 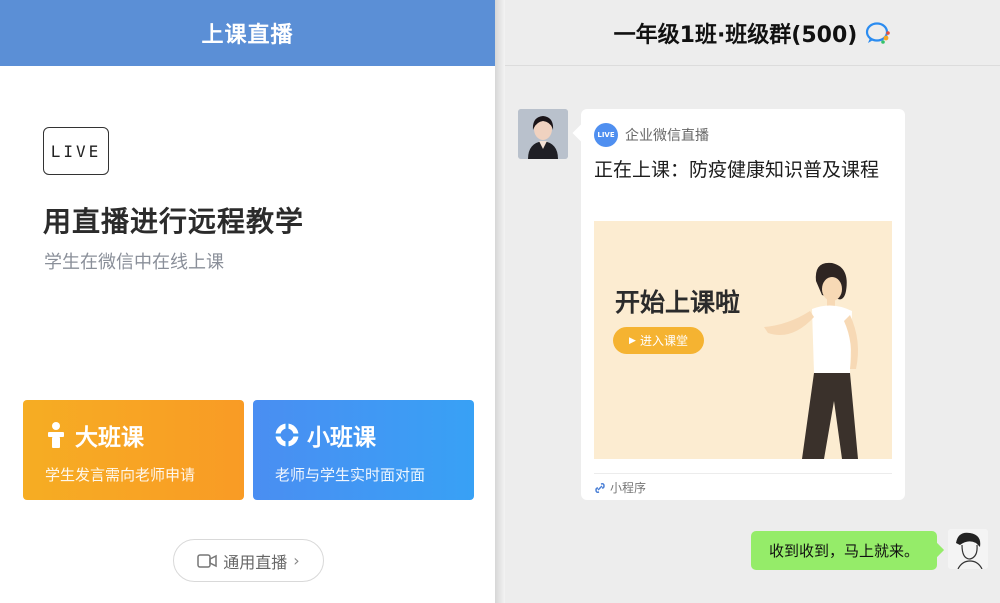 I want to click on big-class-button: 大班课 学生发言需向老师申请, so click(x=133, y=450).